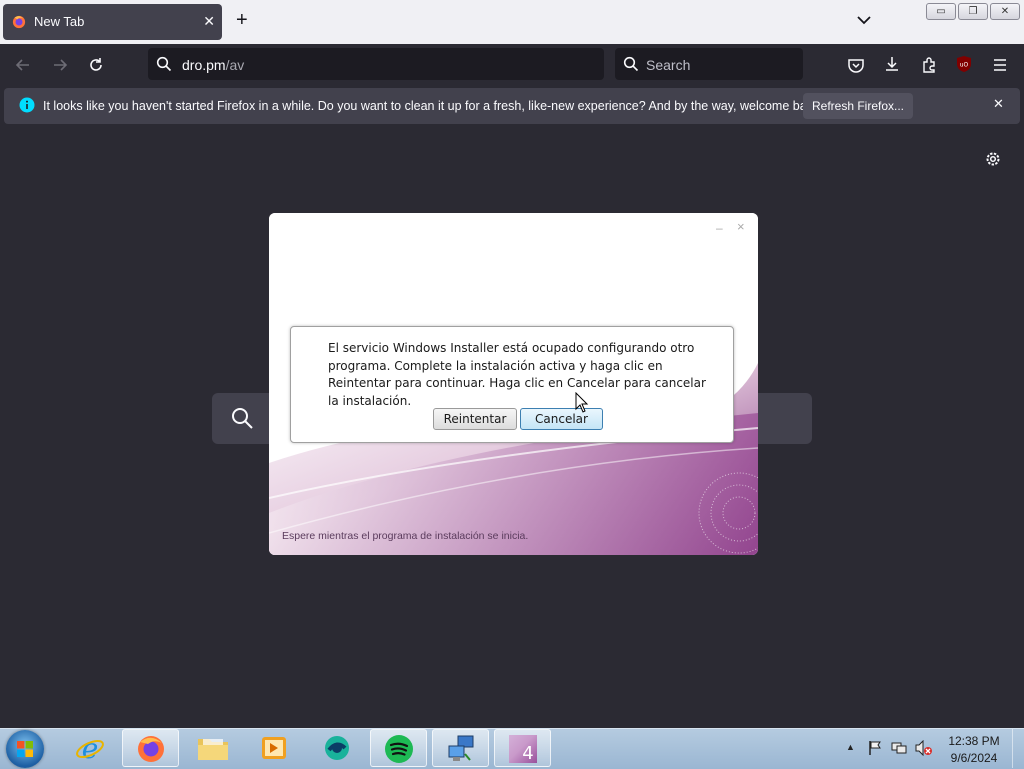 This screenshot has width=1024, height=769. What do you see at coordinates (59, 21) in the screenshot?
I see `tab-title: New Tab` at bounding box center [59, 21].